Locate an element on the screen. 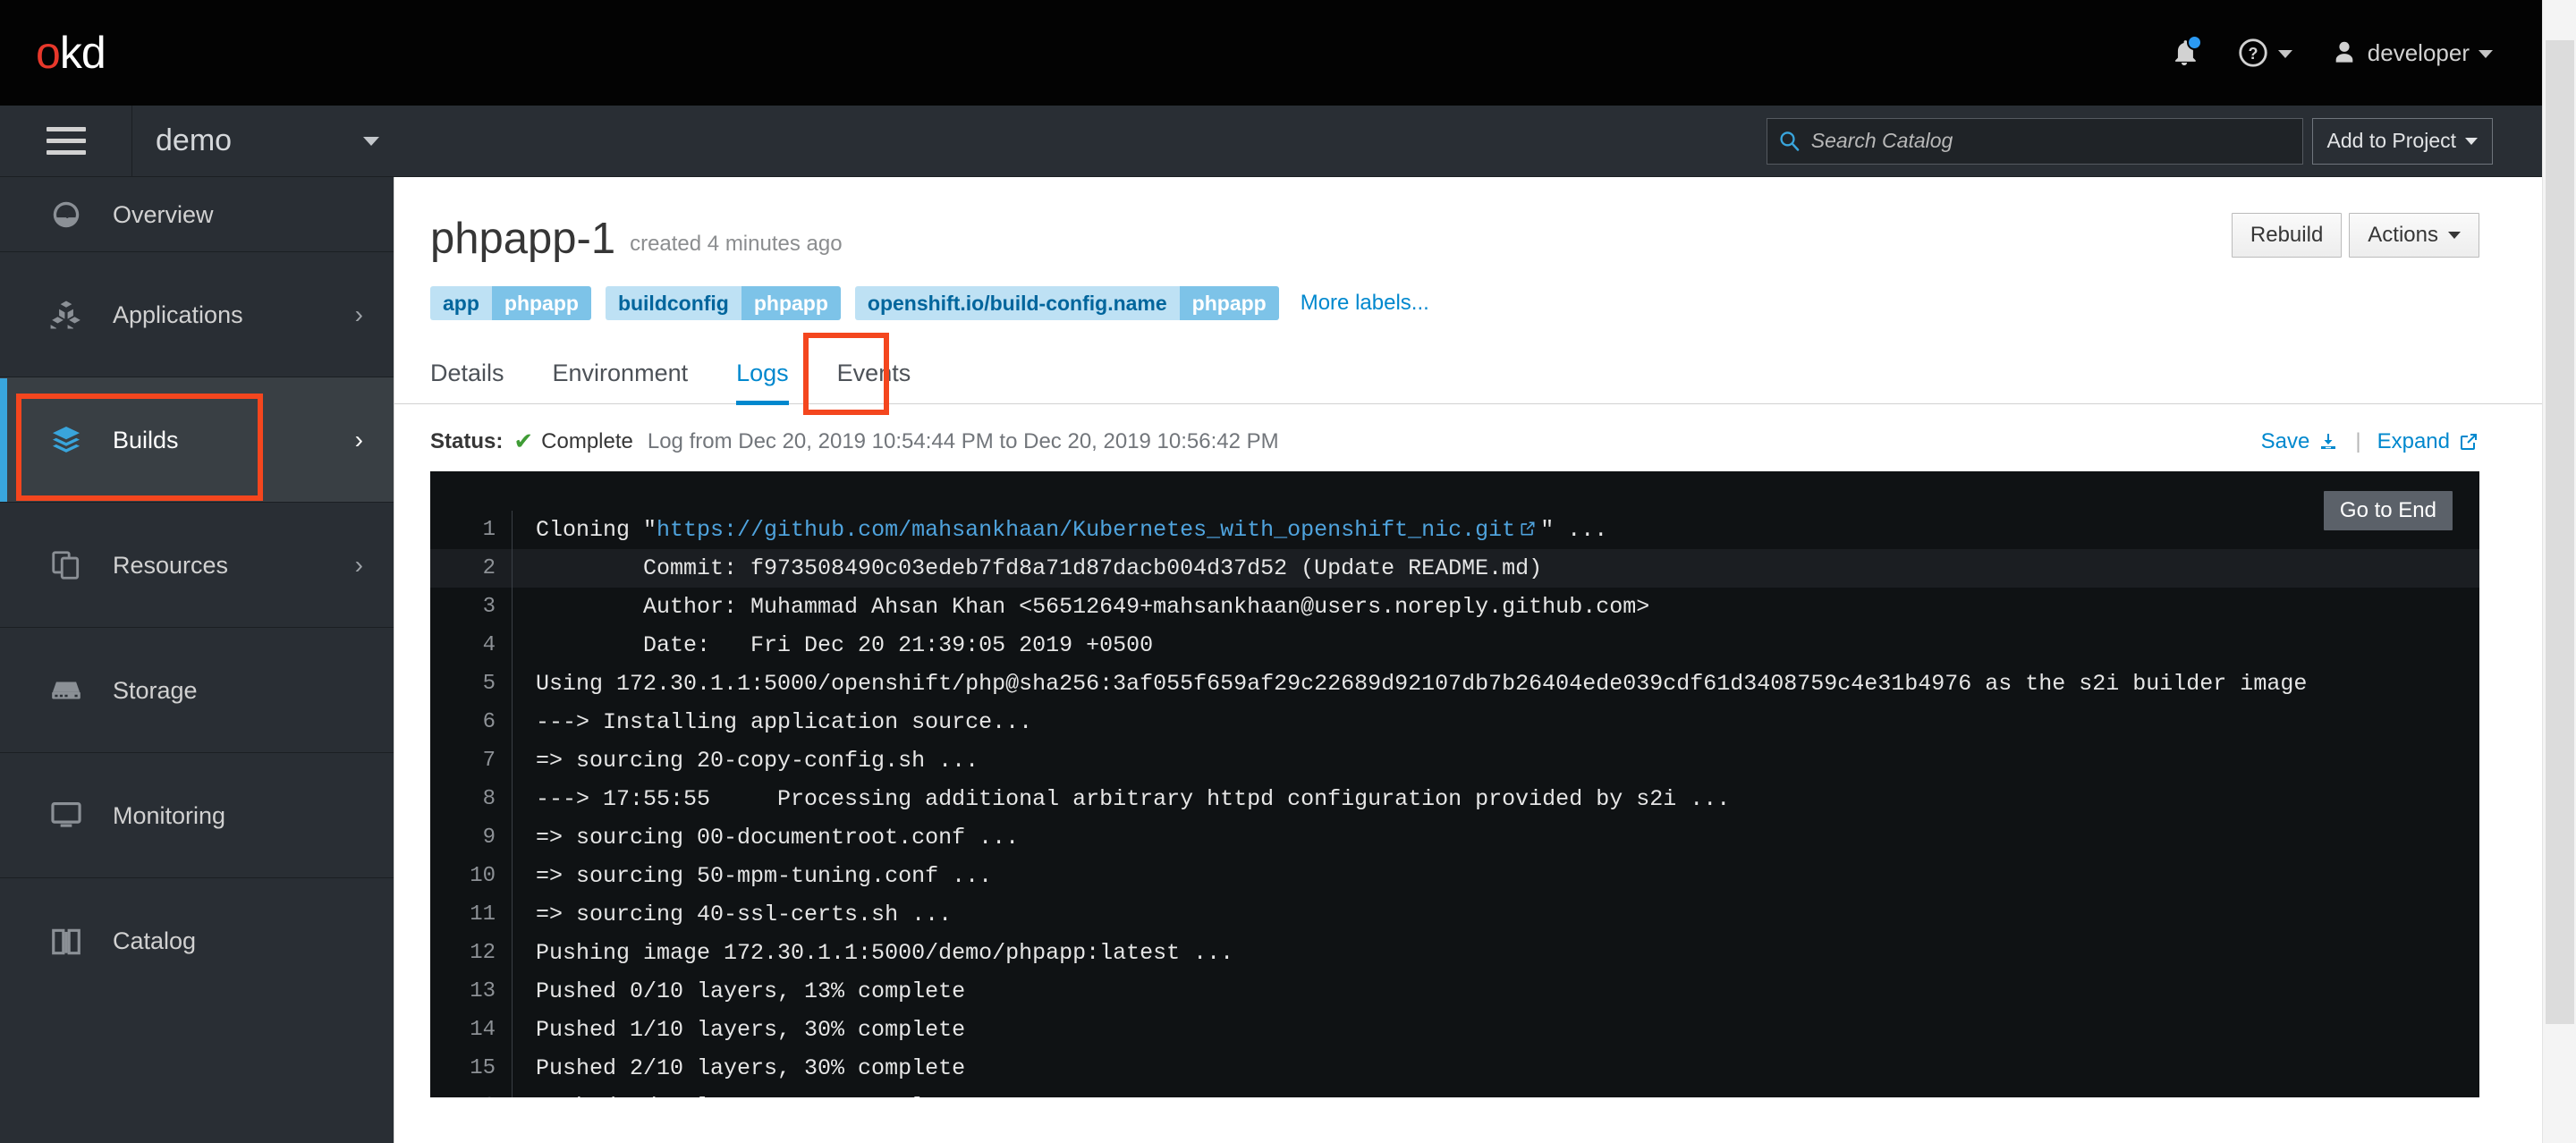 Image resolution: width=2576 pixels, height=1143 pixels. sidebar-item-resources: Resources › is located at coordinates (197, 566).